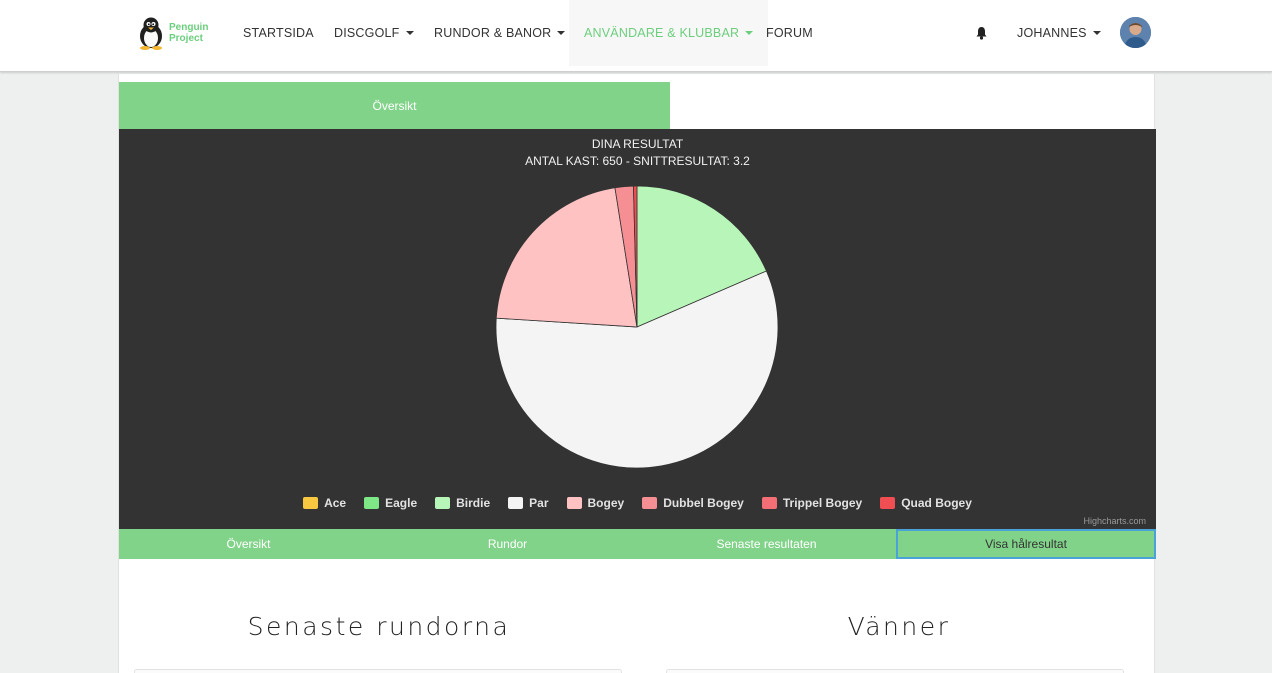  What do you see at coordinates (1114, 521) in the screenshot?
I see `chart-credit: Highcharts.com` at bounding box center [1114, 521].